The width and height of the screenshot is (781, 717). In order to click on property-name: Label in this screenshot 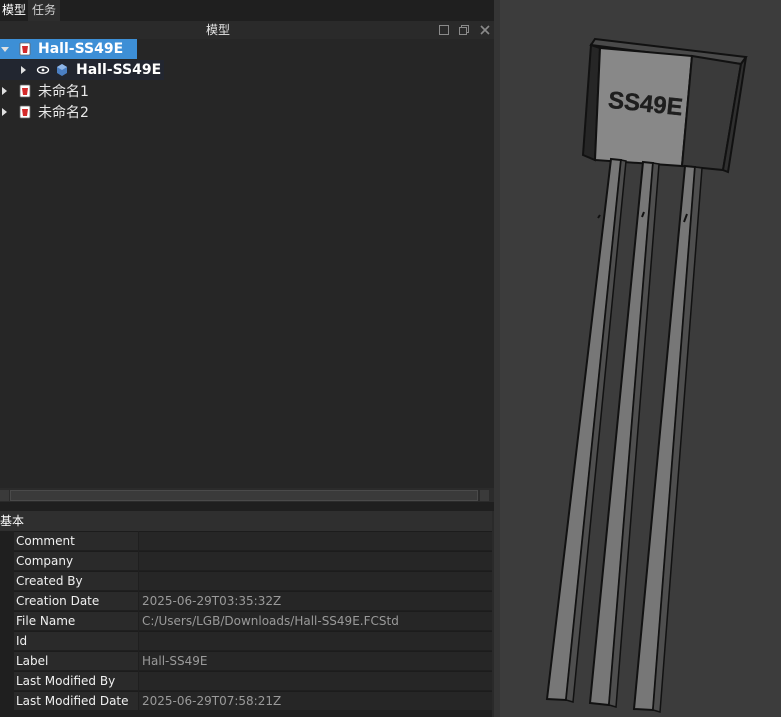, I will do `click(76, 660)`.